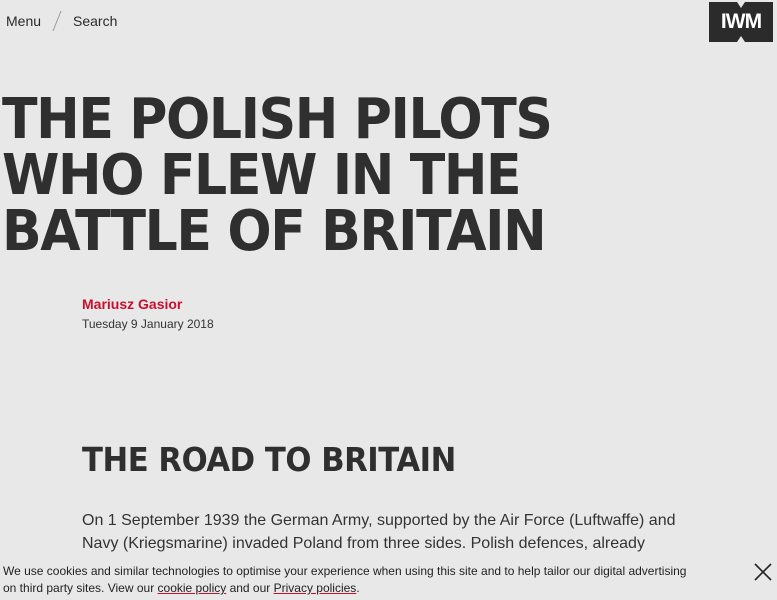 The height and width of the screenshot is (600, 777). Describe the element at coordinates (763, 572) in the screenshot. I see `close-icon` at that location.